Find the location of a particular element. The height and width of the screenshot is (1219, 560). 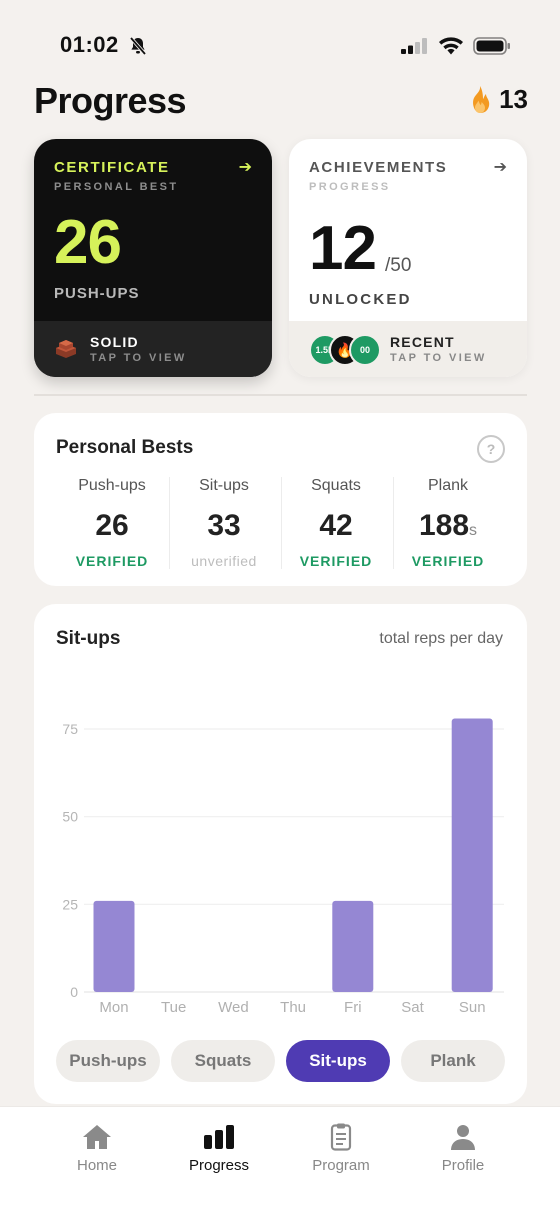

tab-progress: Progress is located at coordinates (219, 1148).